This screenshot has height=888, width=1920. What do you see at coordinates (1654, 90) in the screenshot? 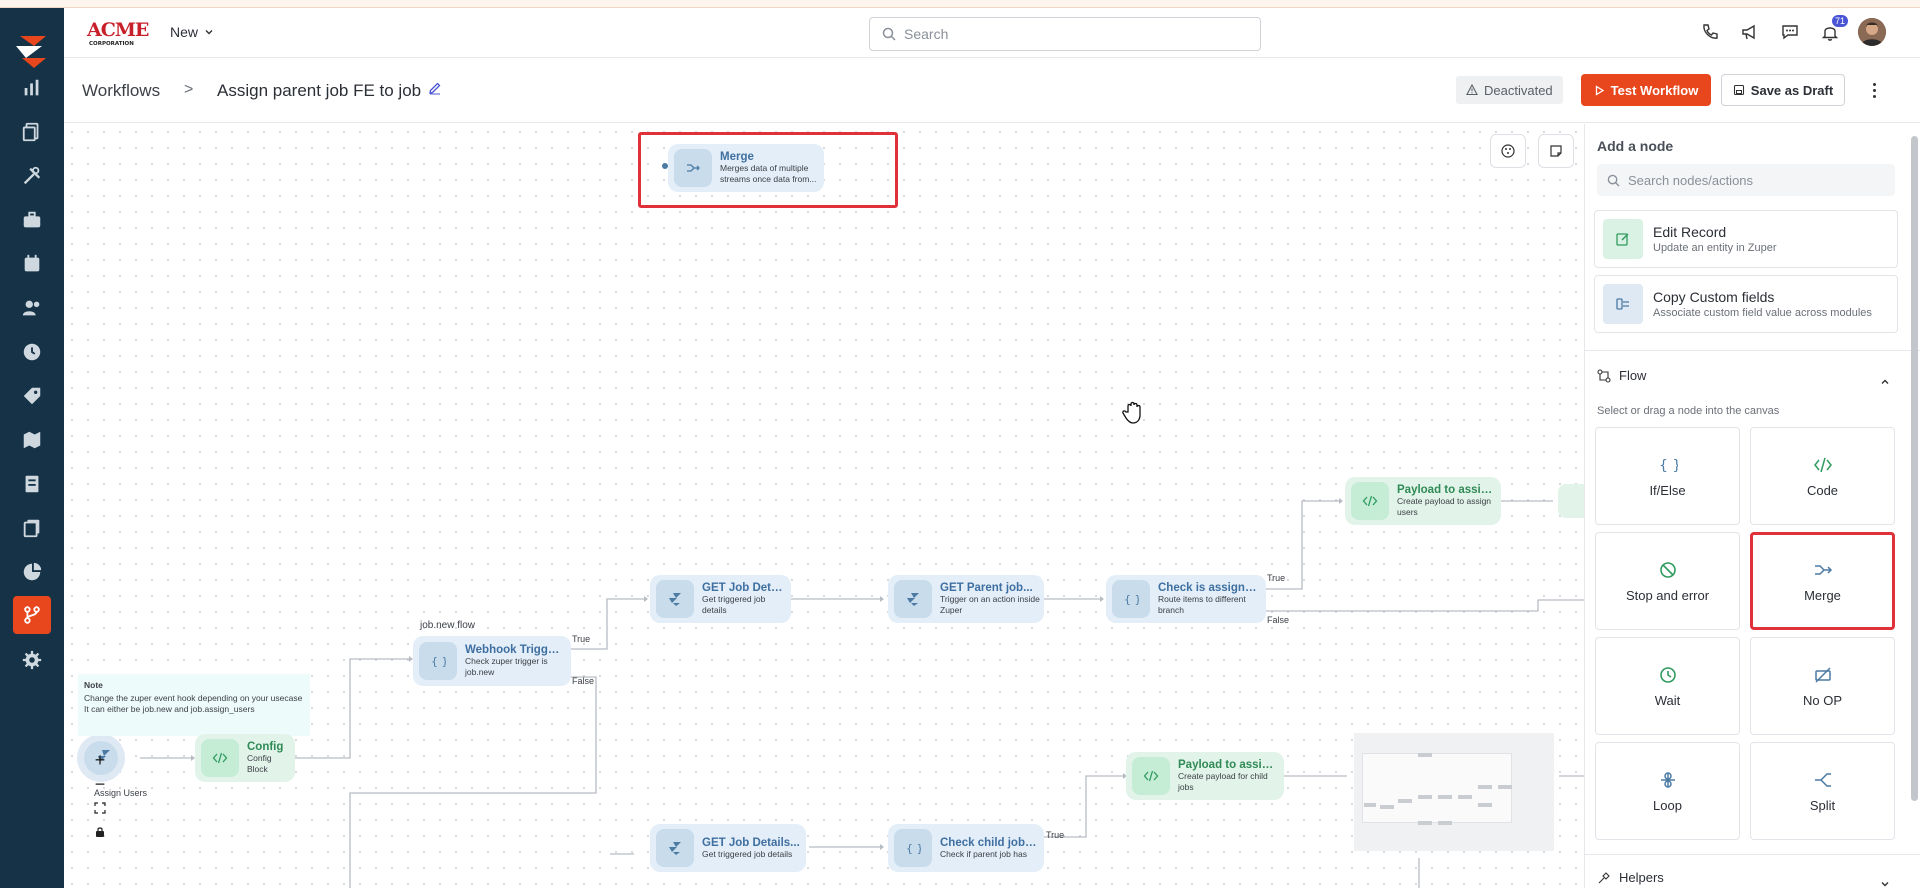
I see `test-workflow-label: Test Workflow` at bounding box center [1654, 90].